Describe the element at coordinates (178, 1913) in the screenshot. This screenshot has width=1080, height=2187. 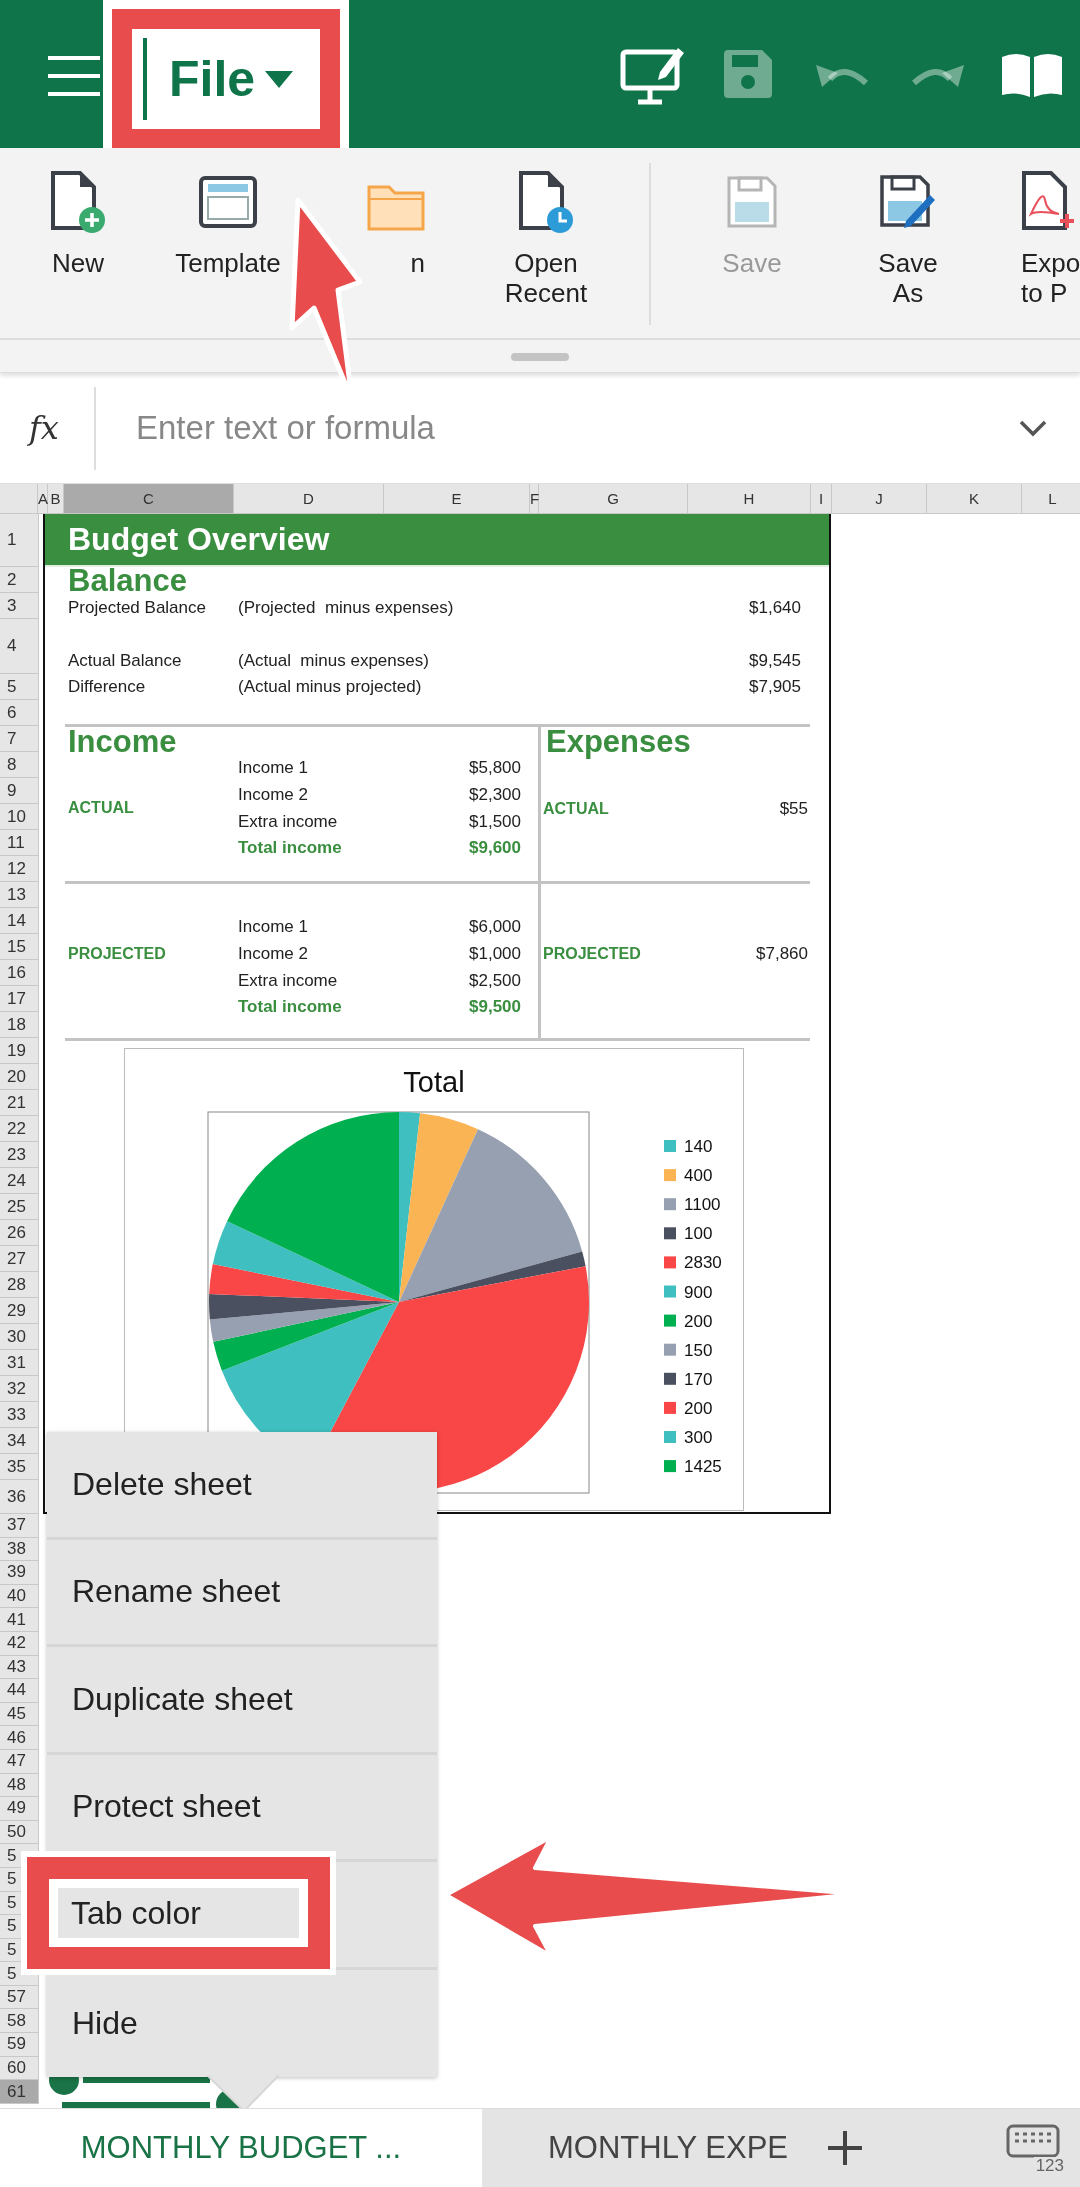
I see `menu-item: Tab color` at that location.